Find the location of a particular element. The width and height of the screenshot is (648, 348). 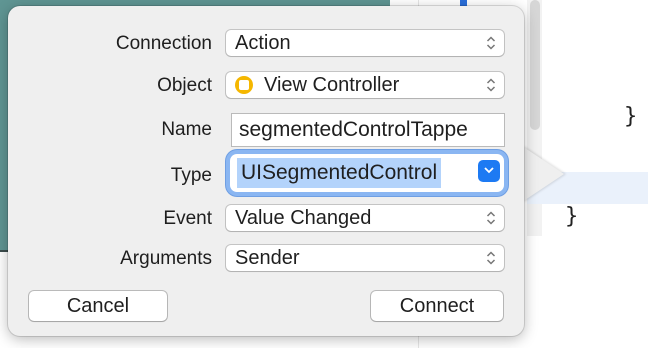

event-popup: Value Changed is located at coordinates (365, 218).